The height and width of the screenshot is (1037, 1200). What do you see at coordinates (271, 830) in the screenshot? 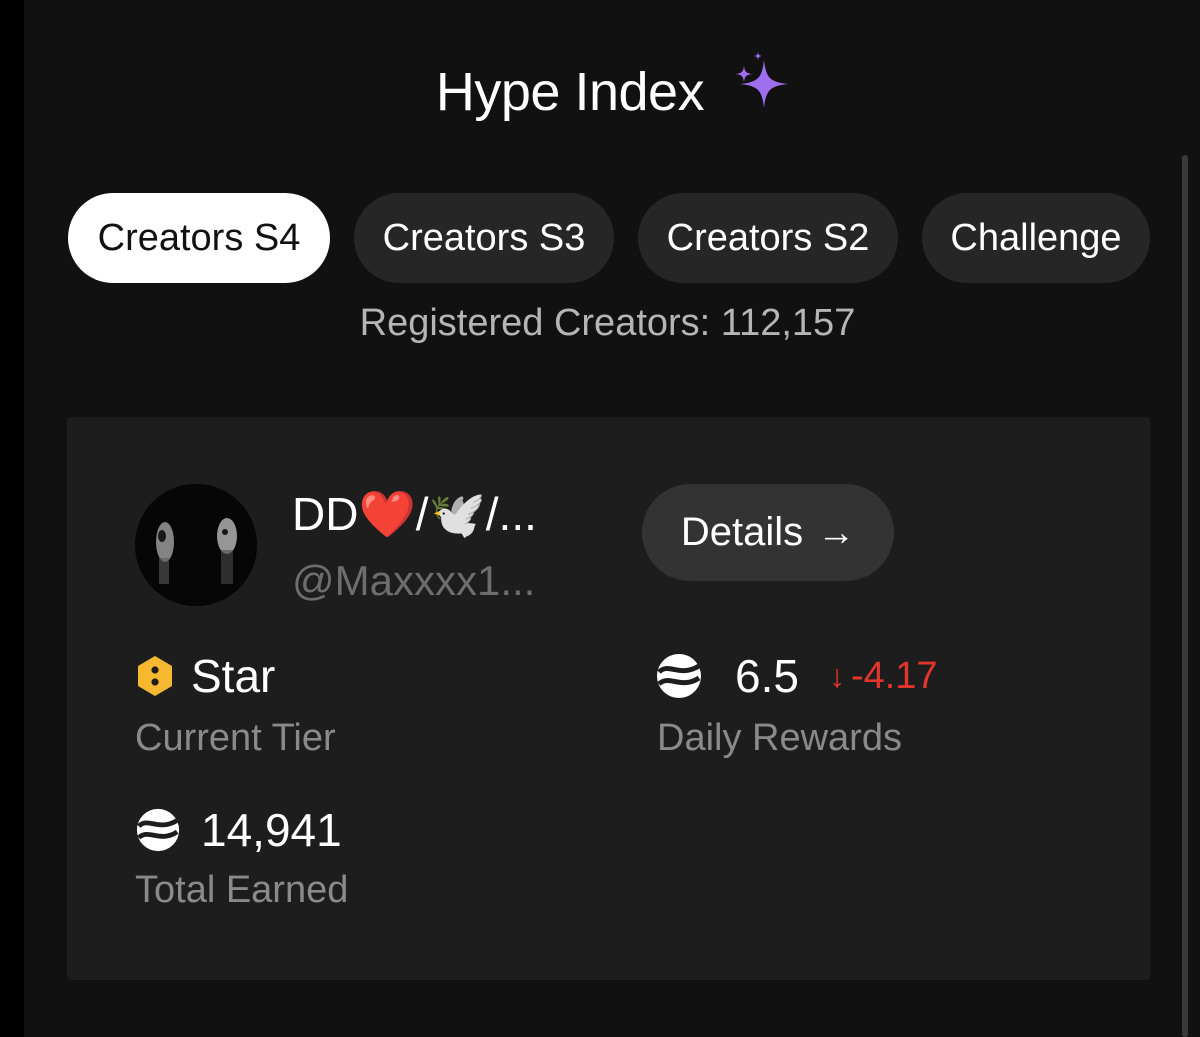
I see `total-earned-value: 14,941` at bounding box center [271, 830].